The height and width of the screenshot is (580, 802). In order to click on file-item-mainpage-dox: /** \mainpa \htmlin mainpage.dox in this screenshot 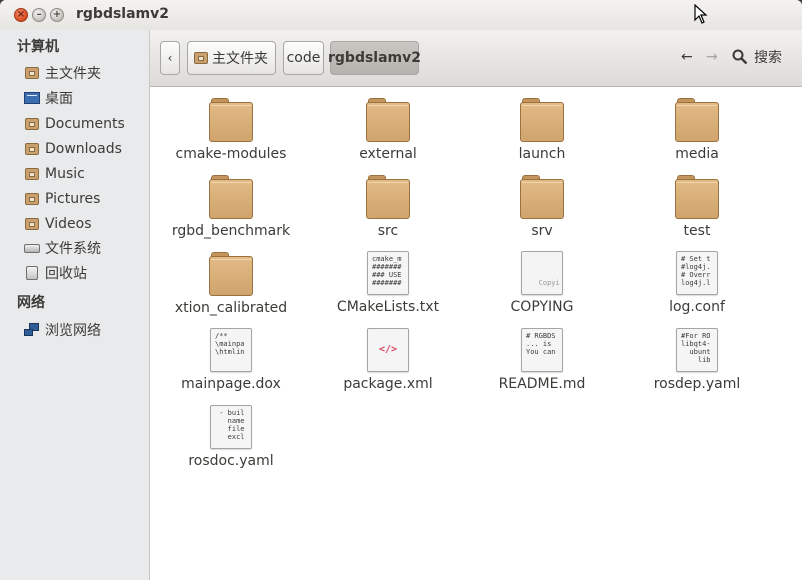, I will do `click(231, 360)`.